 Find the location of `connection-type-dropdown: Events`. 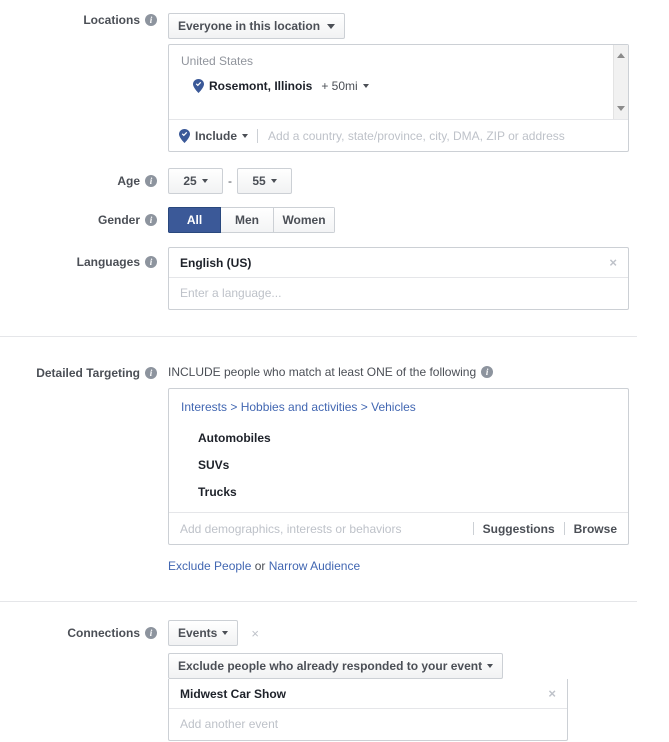

connection-type-dropdown: Events is located at coordinates (203, 633).